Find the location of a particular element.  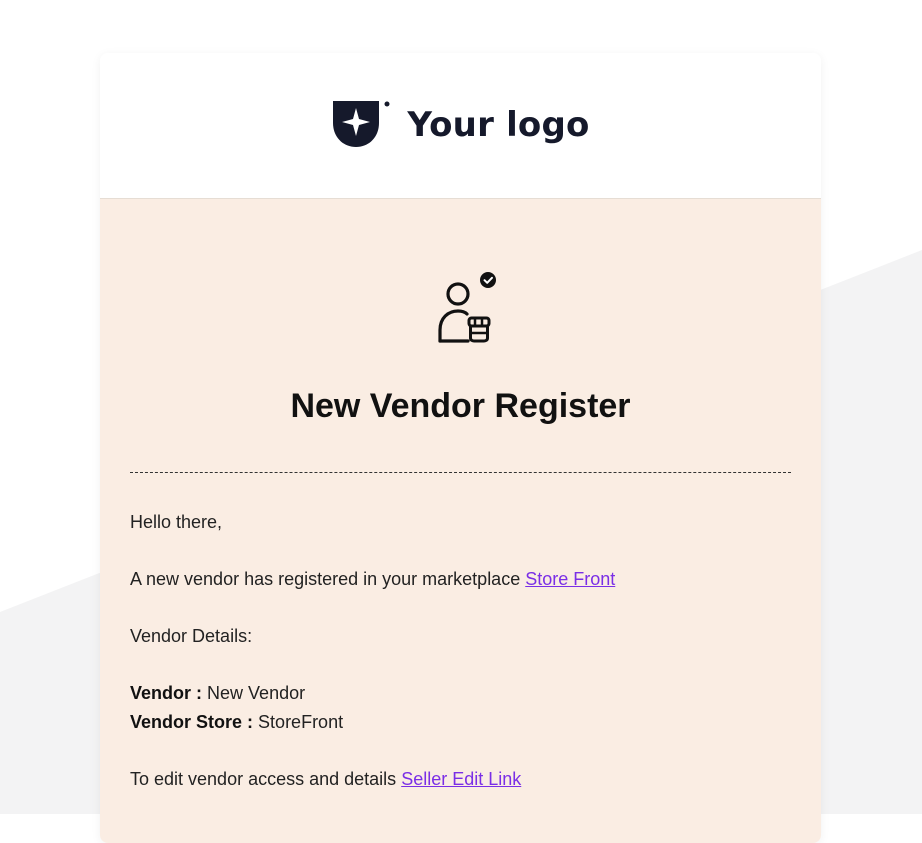

logo: Your logo is located at coordinates (460, 125).